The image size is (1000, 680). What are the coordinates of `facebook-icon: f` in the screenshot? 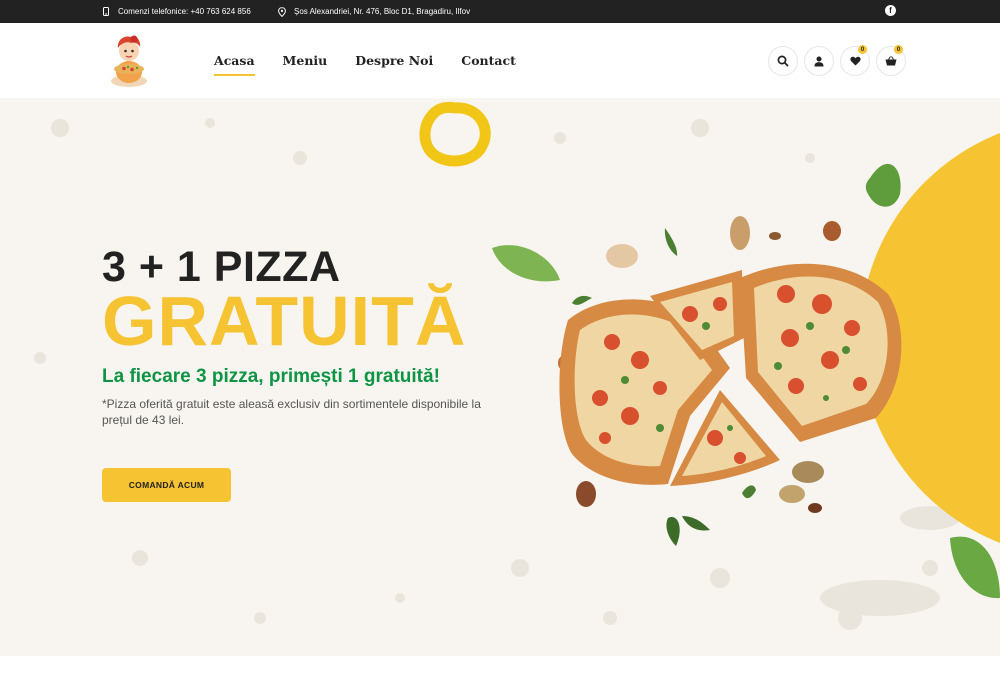 It's located at (890, 10).